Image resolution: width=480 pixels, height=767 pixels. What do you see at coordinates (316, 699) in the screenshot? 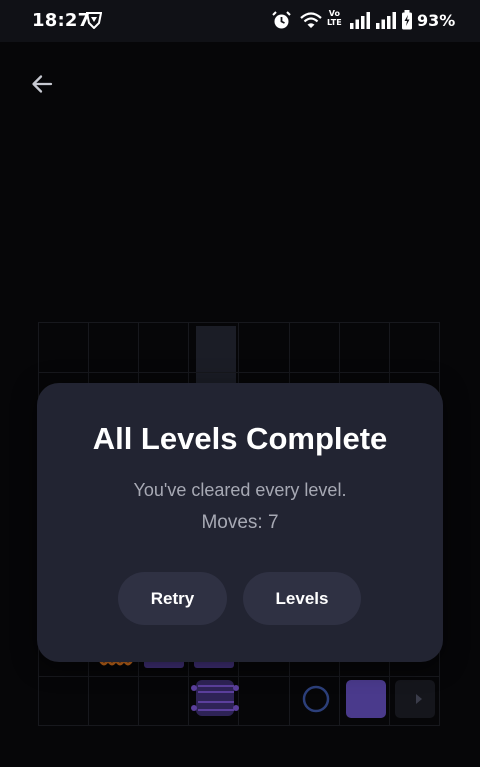
I see `target-ring` at bounding box center [316, 699].